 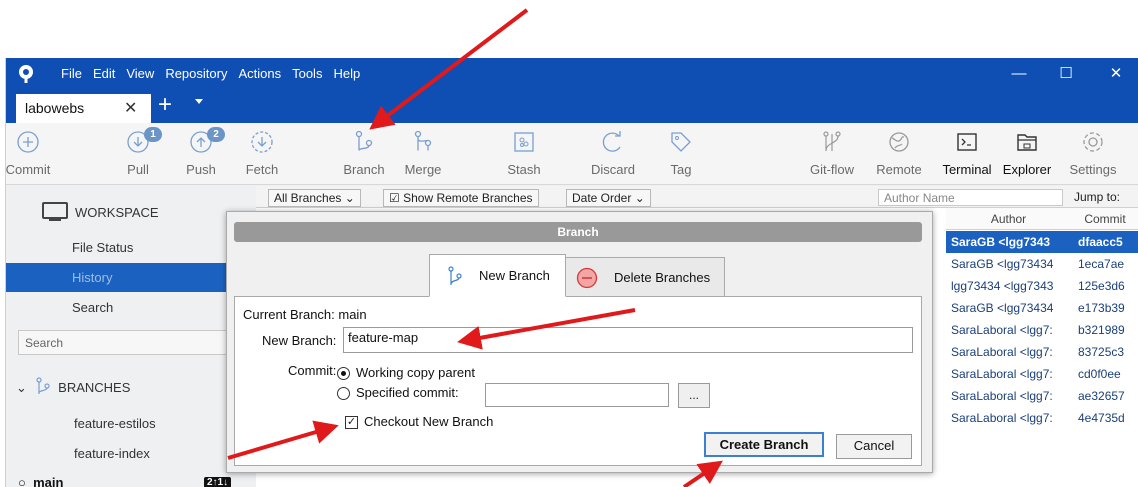 What do you see at coordinates (1027, 142) in the screenshot?
I see `folder-icon` at bounding box center [1027, 142].